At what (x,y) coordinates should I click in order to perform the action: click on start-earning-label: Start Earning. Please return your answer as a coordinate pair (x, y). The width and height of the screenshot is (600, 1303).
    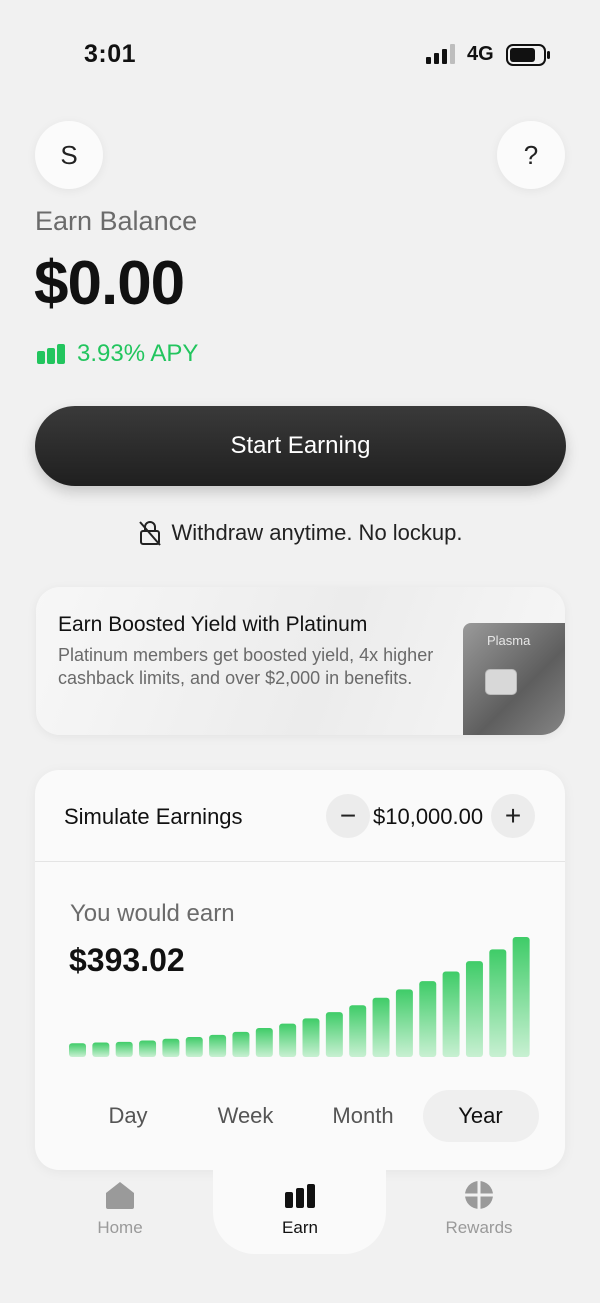
    Looking at the image, I should click on (300, 445).